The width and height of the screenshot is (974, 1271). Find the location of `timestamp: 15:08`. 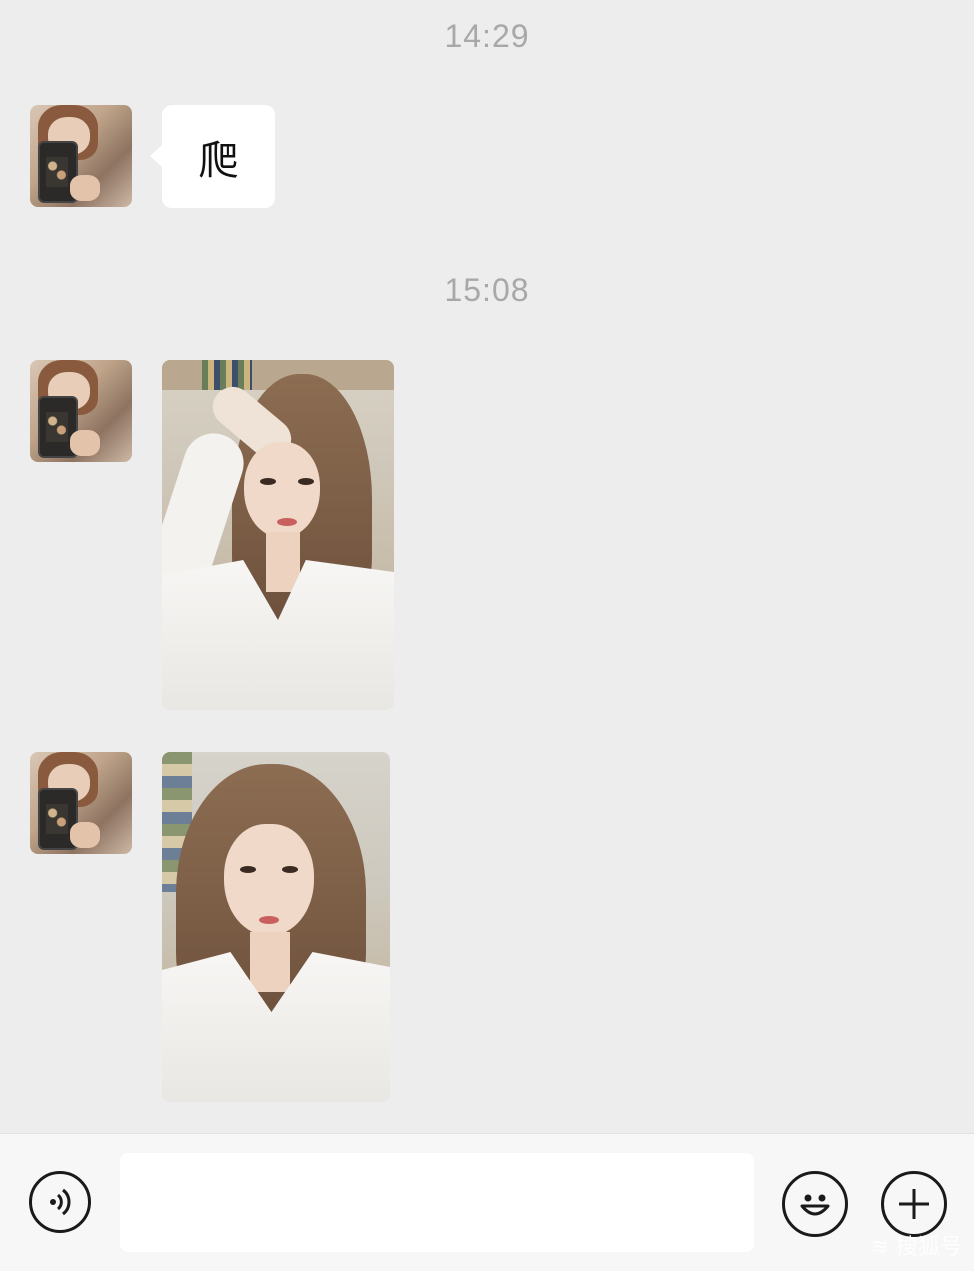

timestamp: 15:08 is located at coordinates (487, 290).